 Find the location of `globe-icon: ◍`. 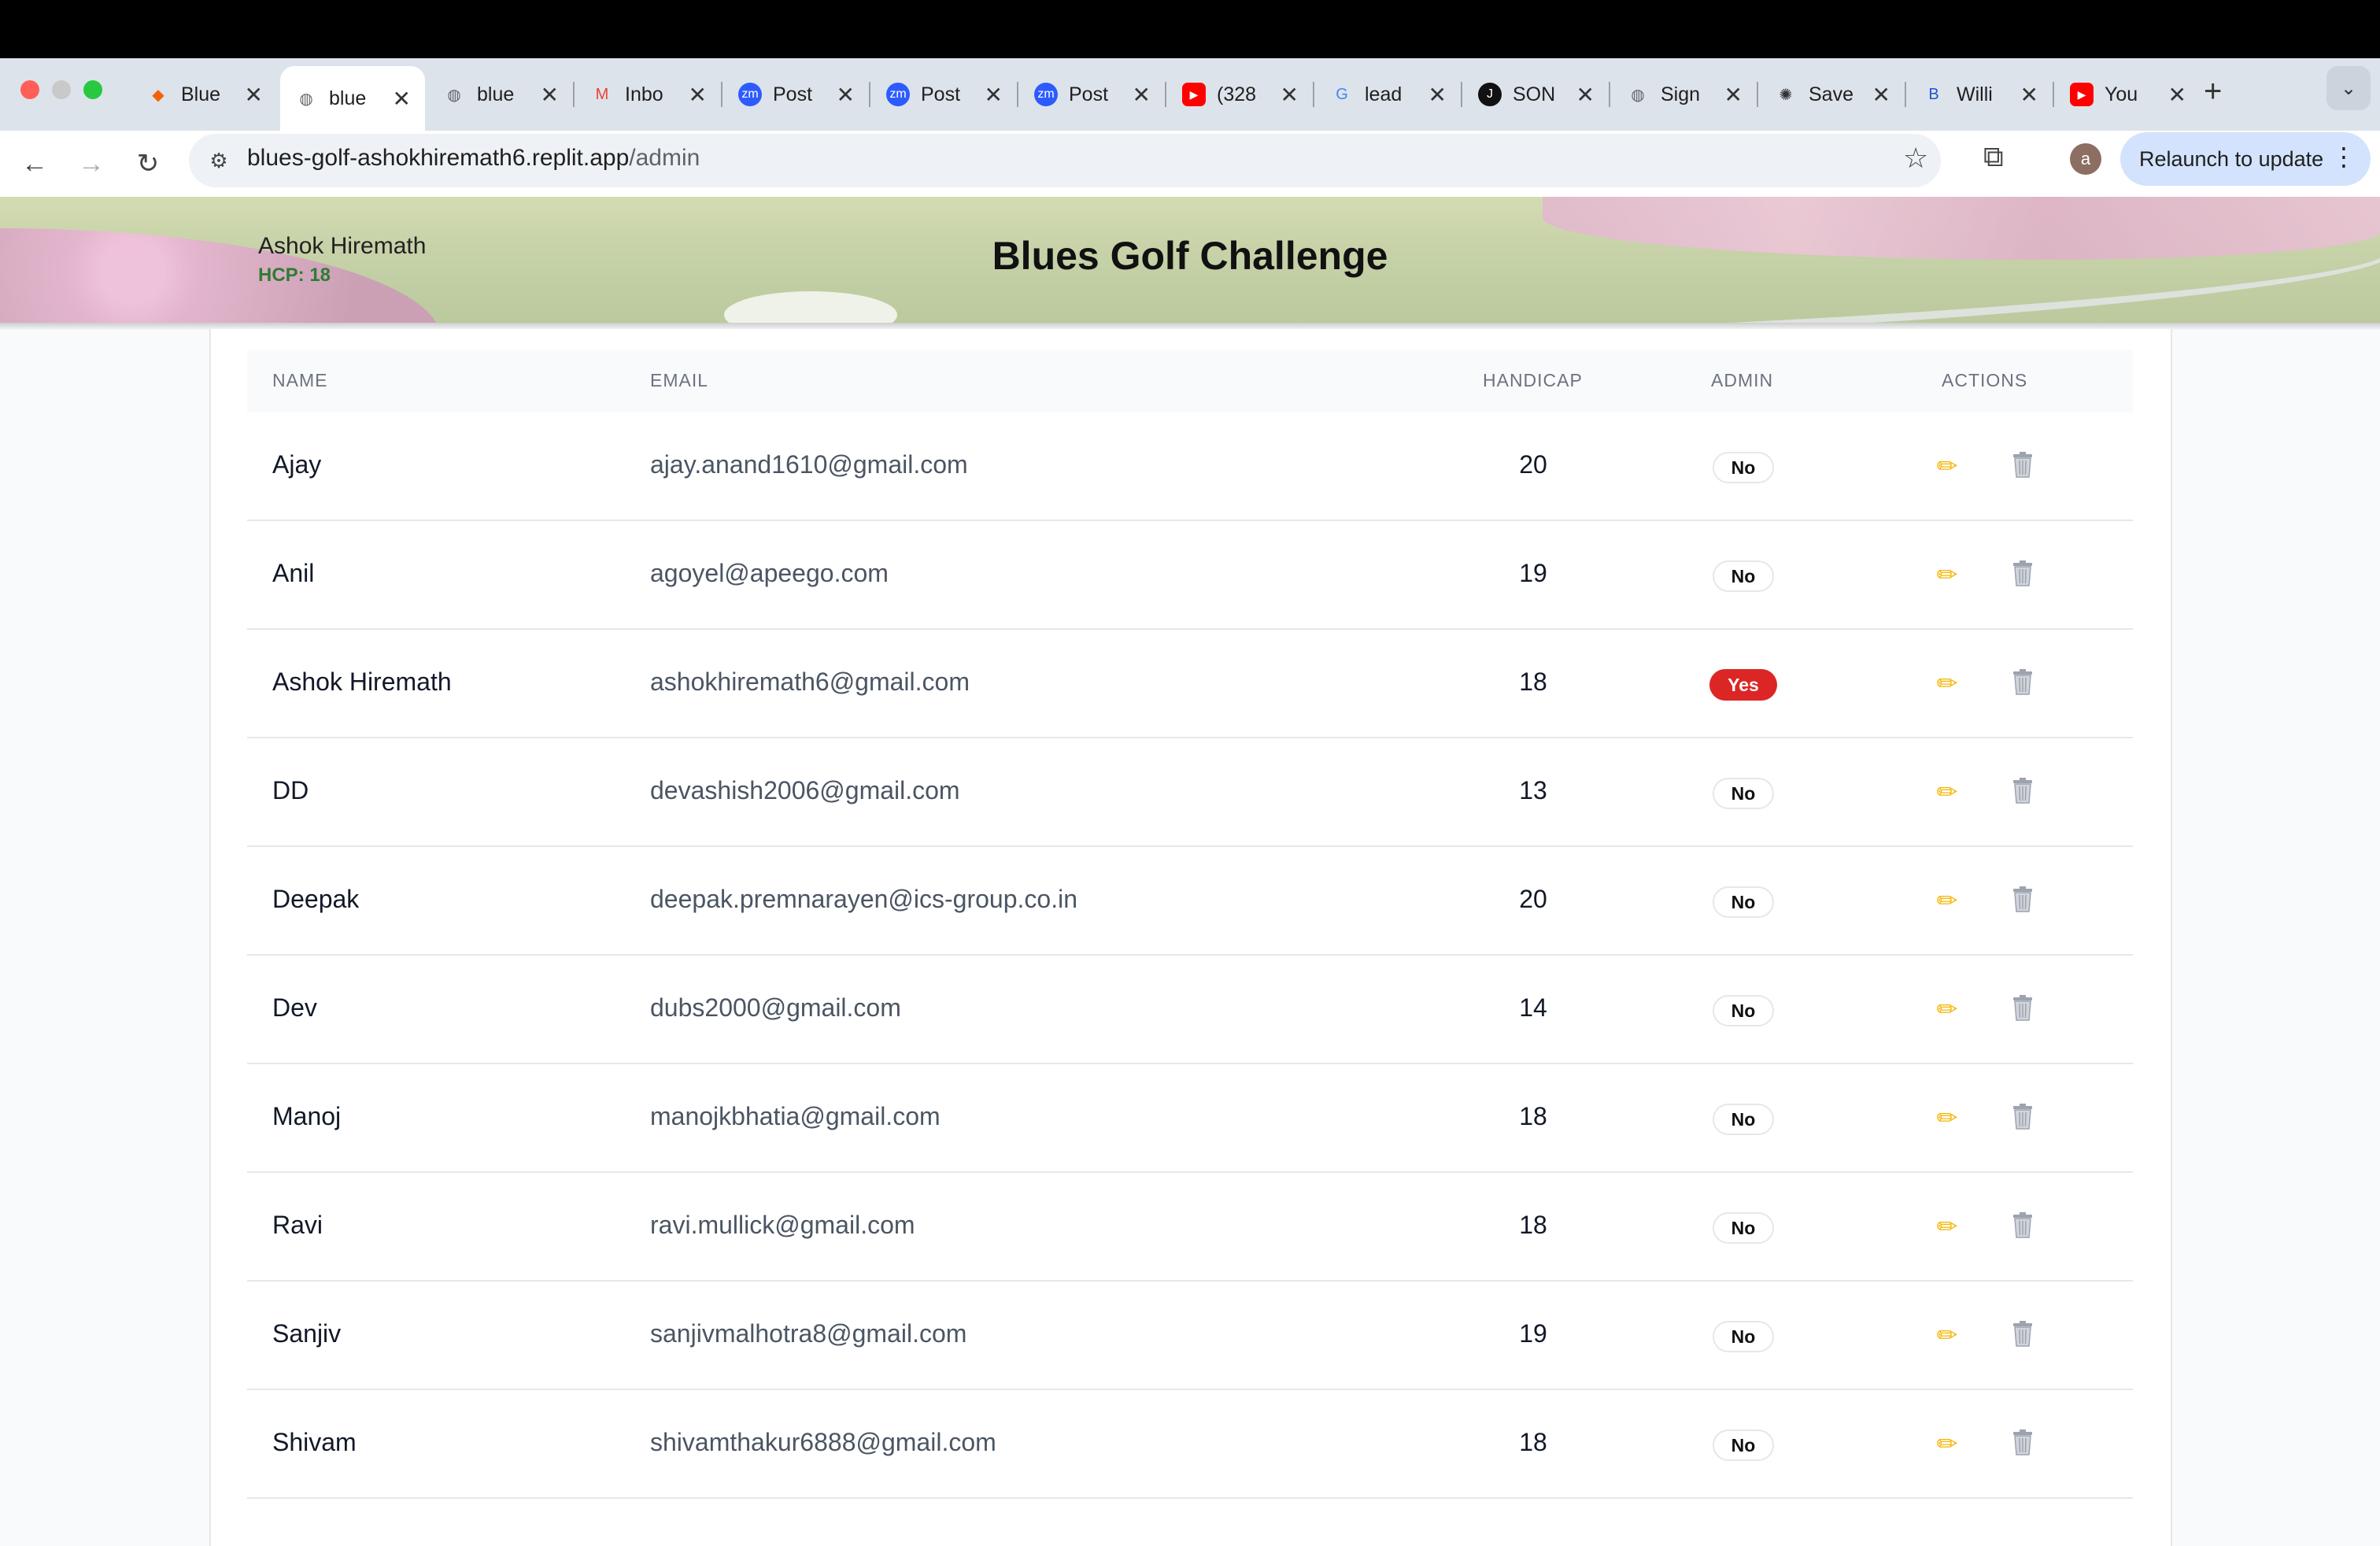

globe-icon: ◍ is located at coordinates (1638, 95).